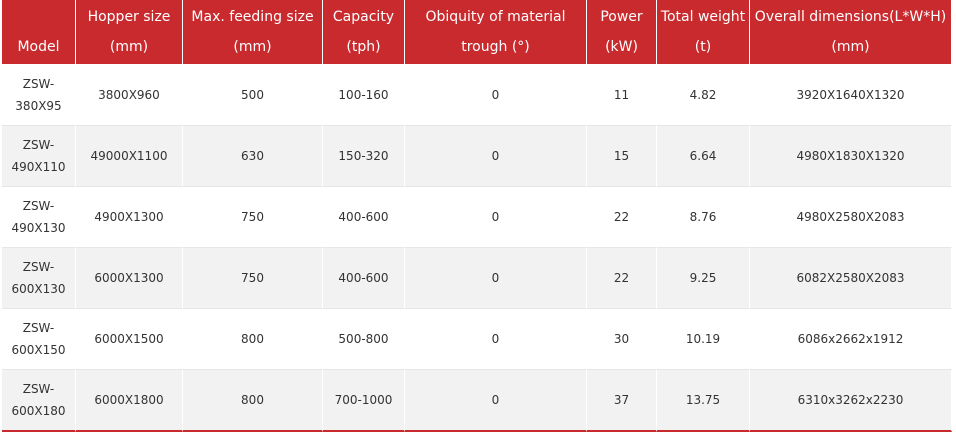  What do you see at coordinates (364, 401) in the screenshot?
I see `cell-capacity: 700-1000` at bounding box center [364, 401].